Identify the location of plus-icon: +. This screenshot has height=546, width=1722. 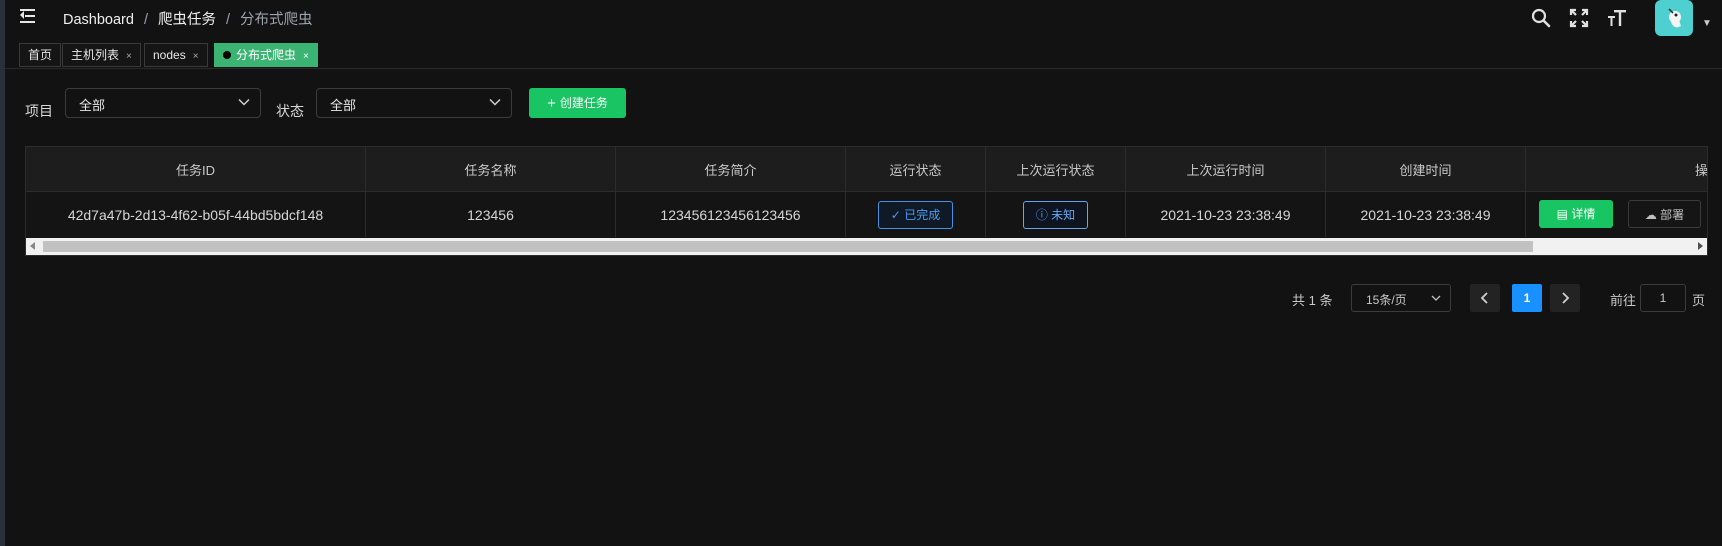
(551, 103).